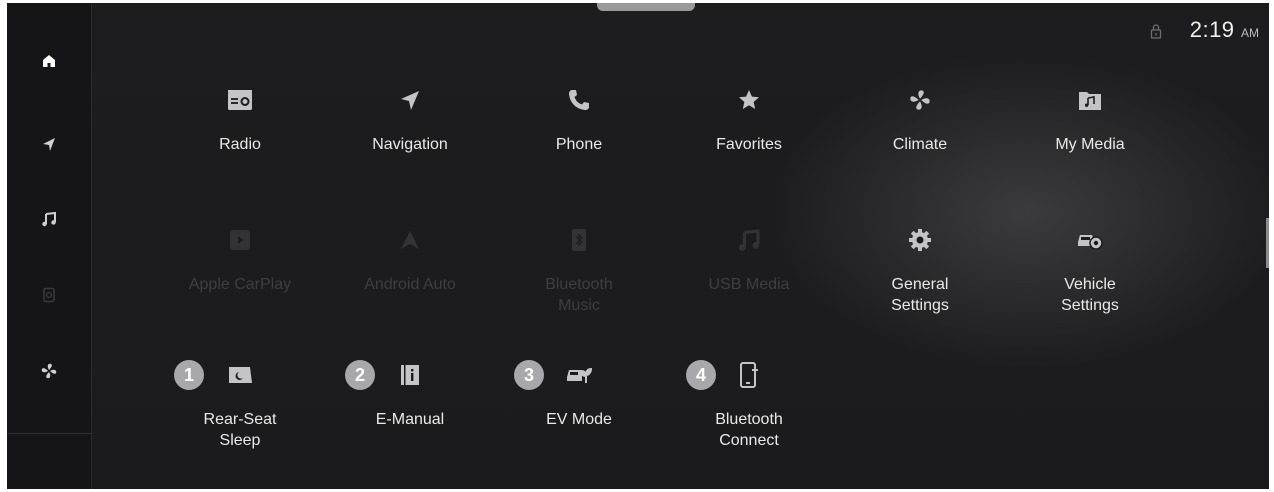 Image resolution: width=1274 pixels, height=492 pixels. Describe the element at coordinates (410, 240) in the screenshot. I see `android-auto-icon` at that location.